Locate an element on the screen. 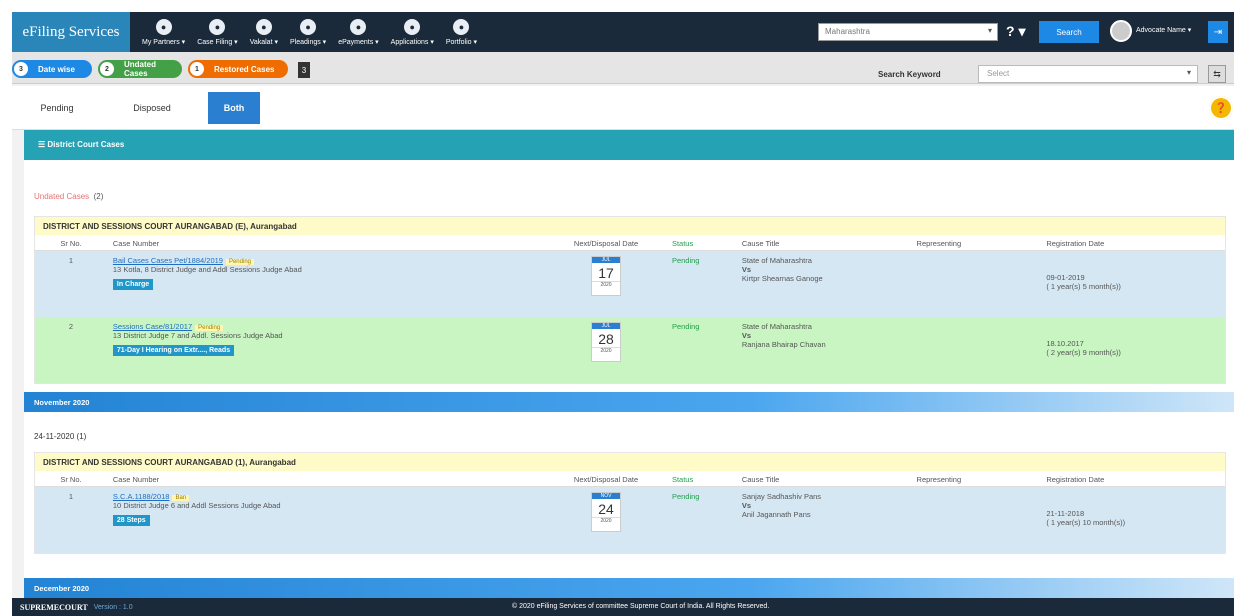 This screenshot has height=616, width=1246. filter-pill: 2 Undated Cases is located at coordinates (140, 69).